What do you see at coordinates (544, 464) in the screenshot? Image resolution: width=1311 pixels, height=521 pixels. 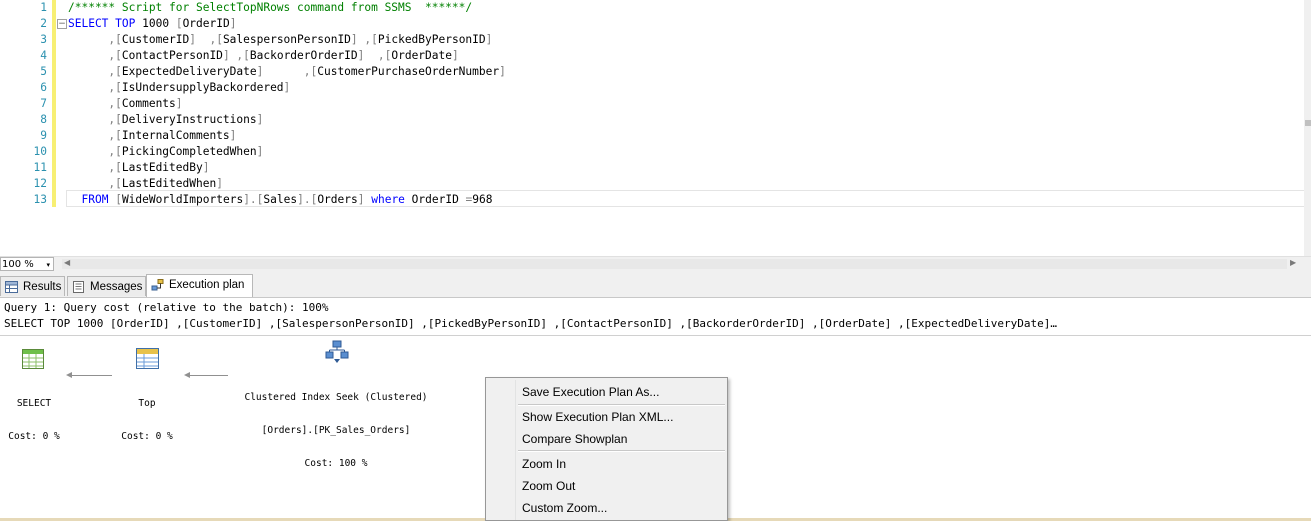 I see `menu-item-zoom-in: Zoom In` at bounding box center [544, 464].